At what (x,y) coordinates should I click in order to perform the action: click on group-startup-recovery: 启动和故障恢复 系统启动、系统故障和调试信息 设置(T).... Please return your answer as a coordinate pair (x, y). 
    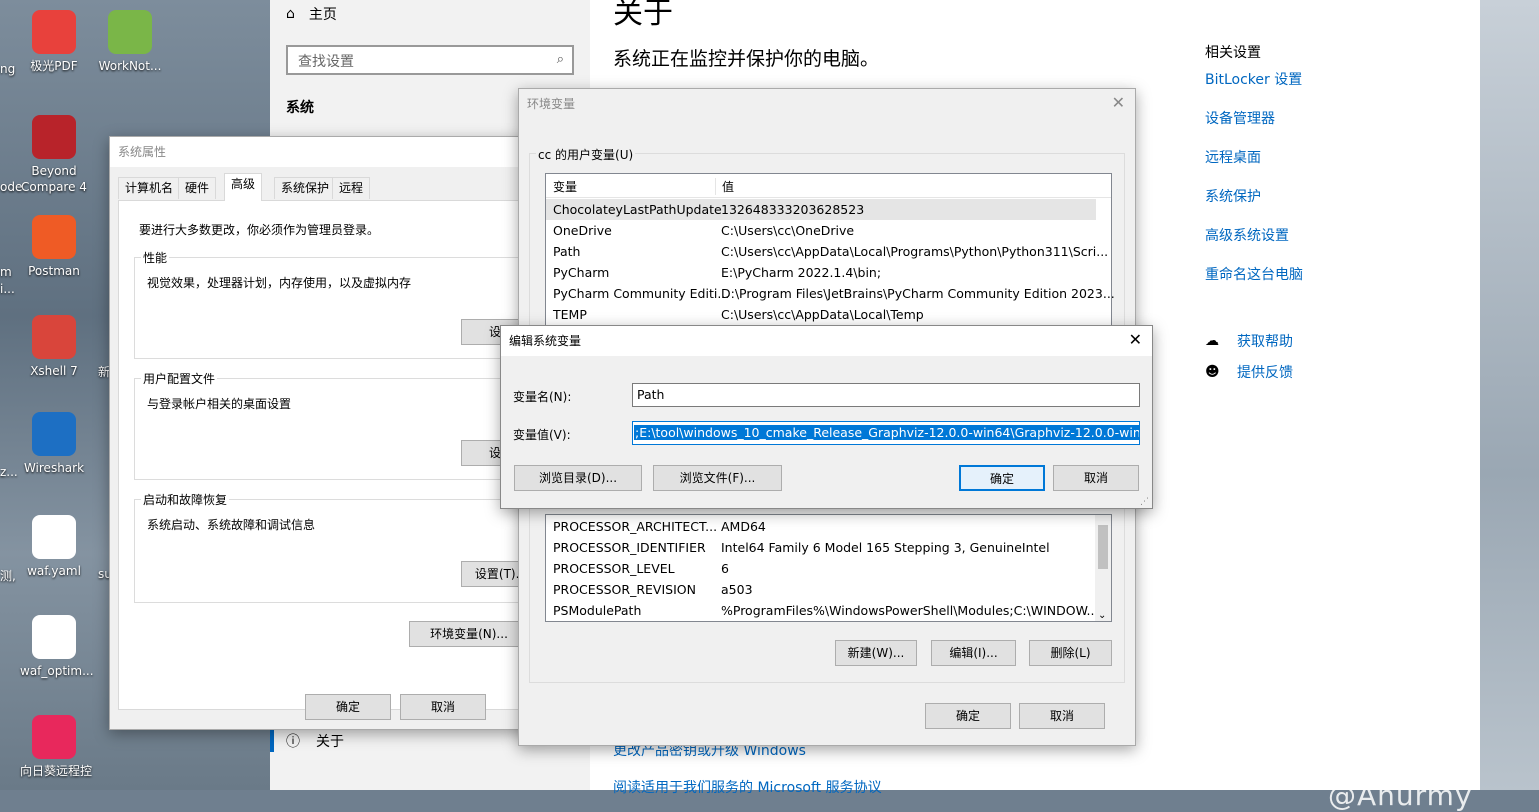
    Looking at the image, I should click on (337, 547).